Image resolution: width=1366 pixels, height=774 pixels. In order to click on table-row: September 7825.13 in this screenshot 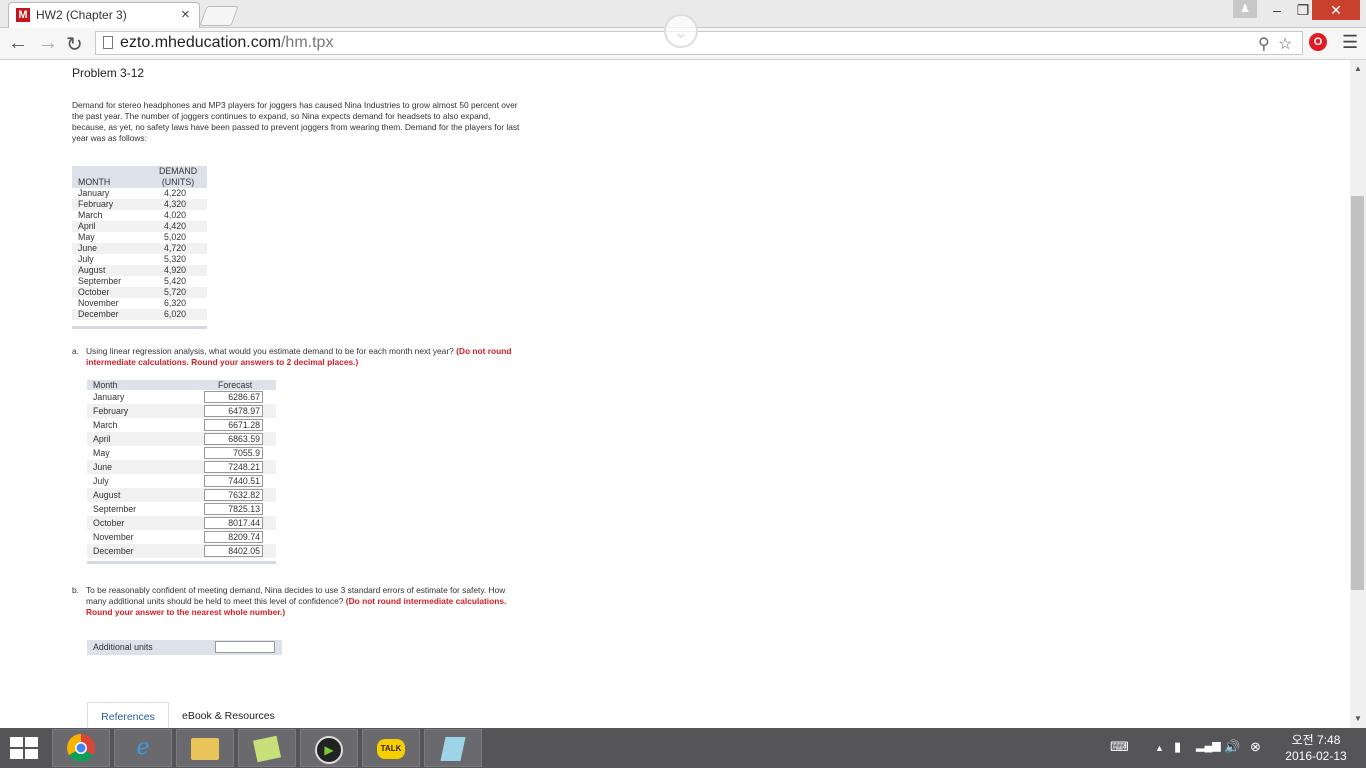, I will do `click(181, 509)`.